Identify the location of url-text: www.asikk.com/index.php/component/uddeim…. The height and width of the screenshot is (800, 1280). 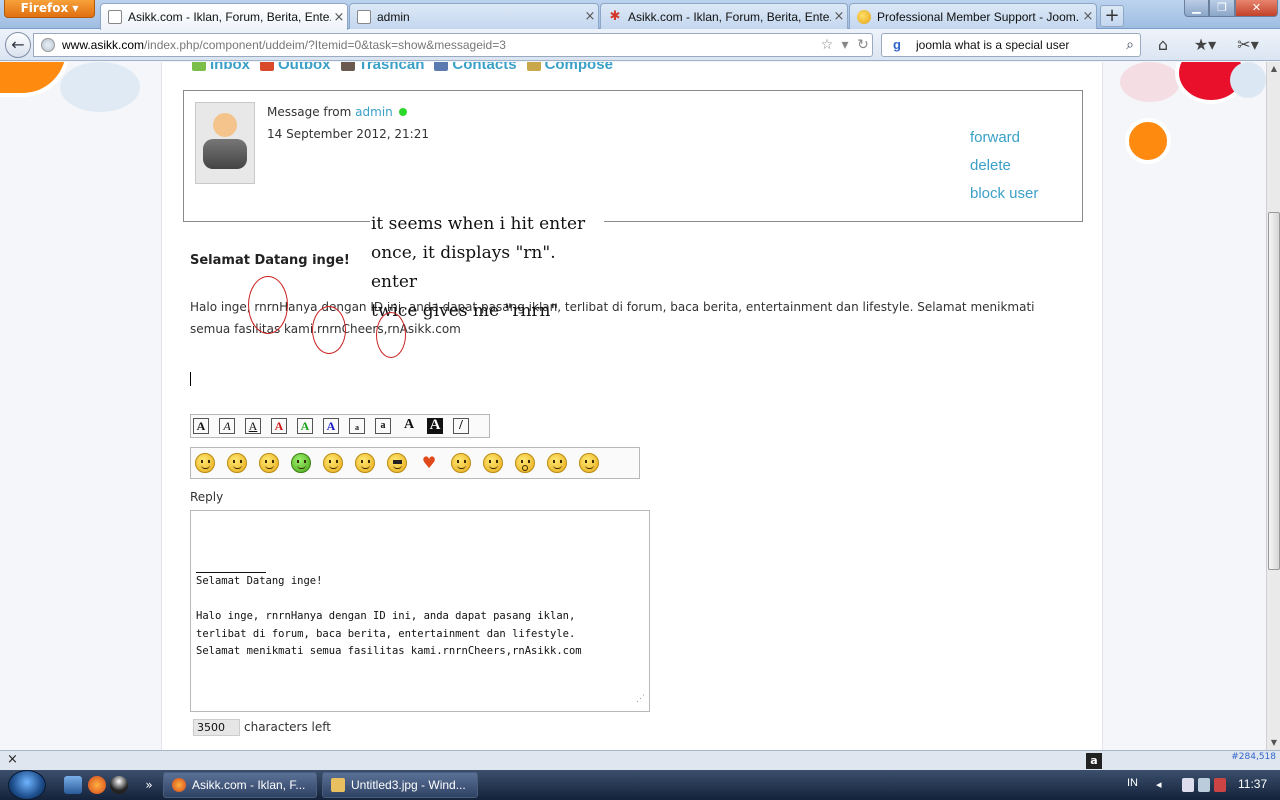
(440, 45).